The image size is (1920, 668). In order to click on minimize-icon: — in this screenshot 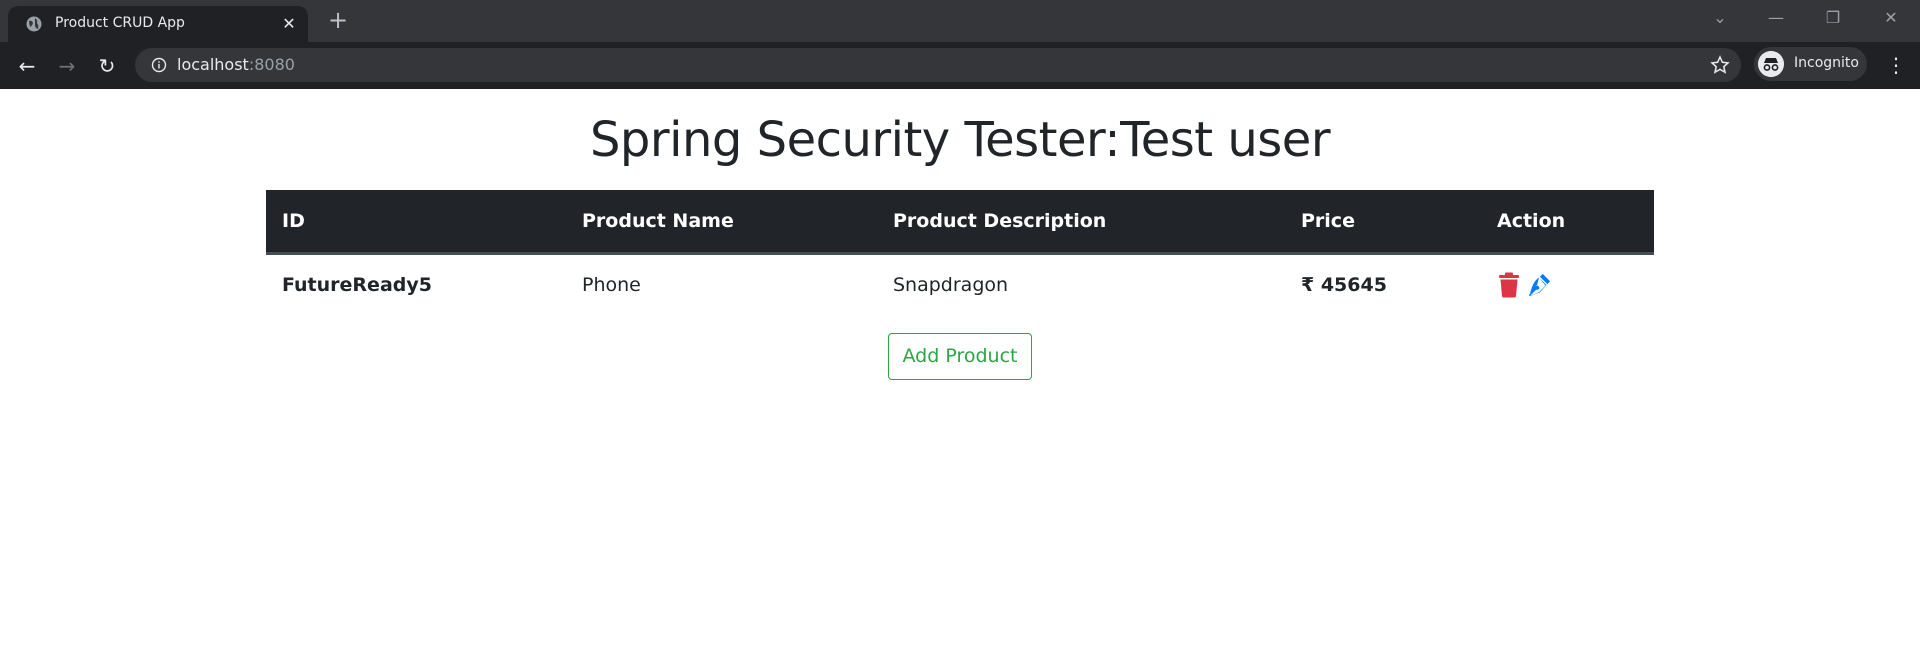, I will do `click(1776, 18)`.